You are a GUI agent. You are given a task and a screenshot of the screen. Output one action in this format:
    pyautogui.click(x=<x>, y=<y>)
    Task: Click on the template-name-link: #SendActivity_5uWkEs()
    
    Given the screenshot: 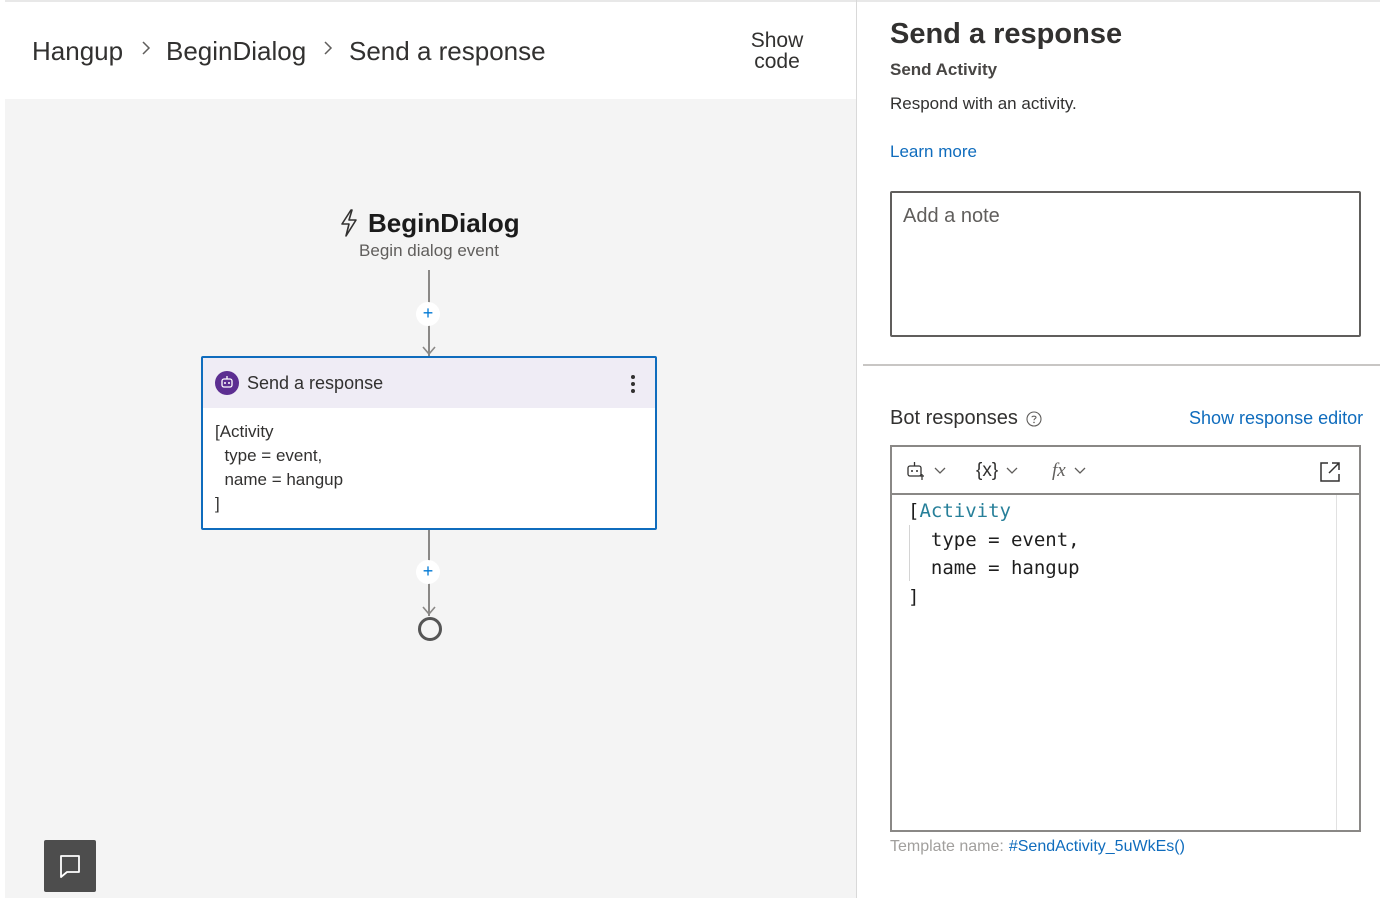 What is the action you would take?
    pyautogui.click(x=1097, y=846)
    